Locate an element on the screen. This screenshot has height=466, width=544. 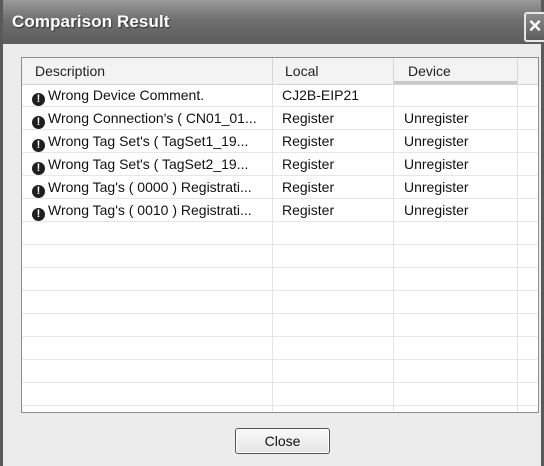
device-cell is located at coordinates (459, 95).